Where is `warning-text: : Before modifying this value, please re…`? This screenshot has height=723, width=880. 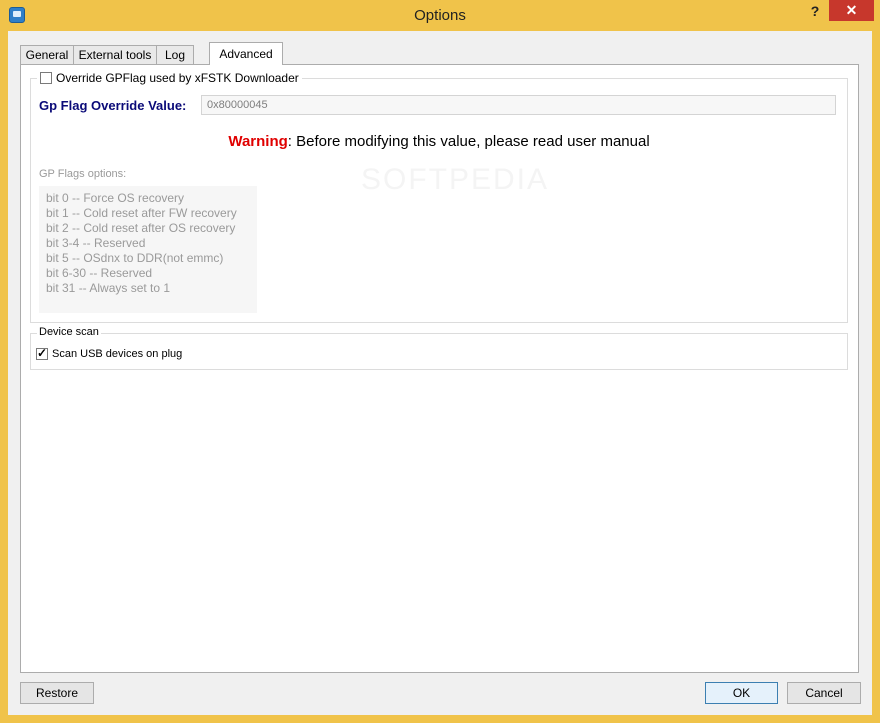 warning-text: : Before modifying this value, please re… is located at coordinates (468, 141).